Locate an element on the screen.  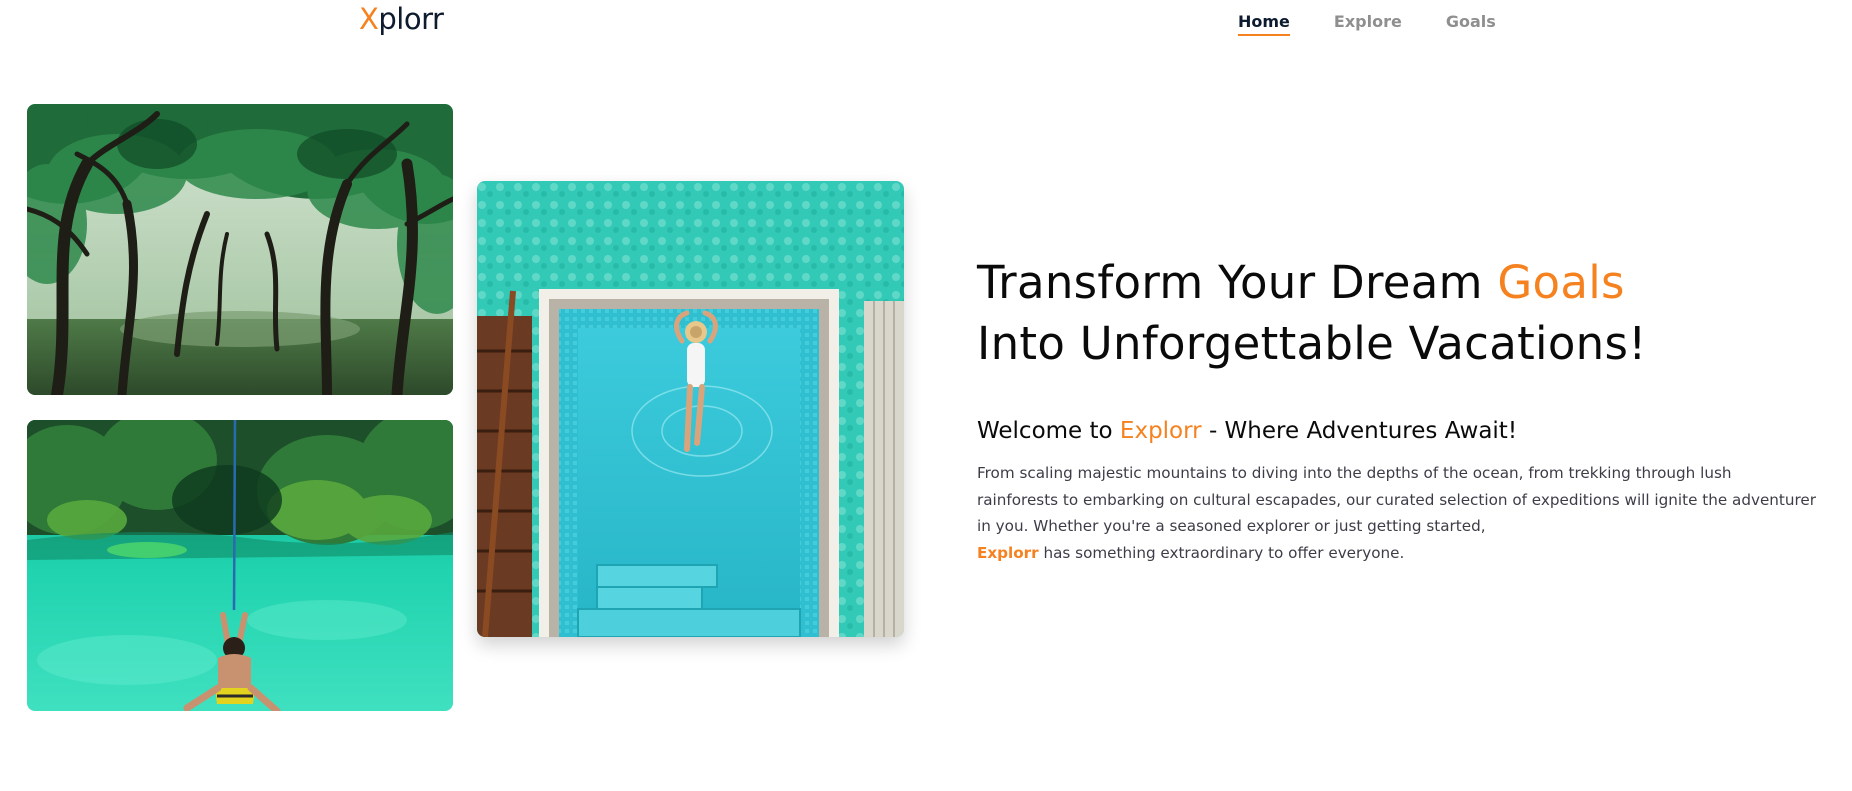
nav-link-explore: Explore is located at coordinates (1368, 24).